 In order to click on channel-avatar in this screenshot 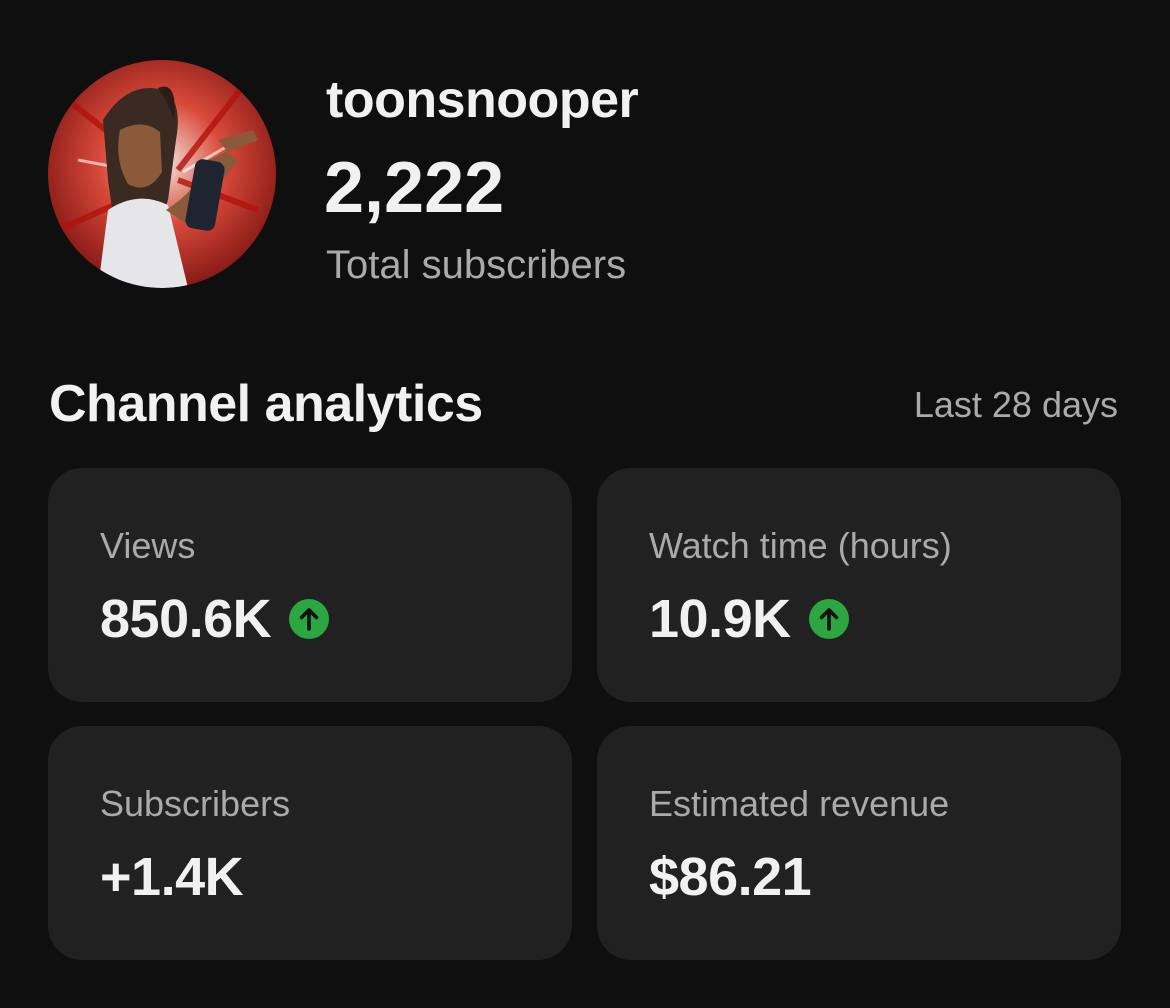, I will do `click(162, 174)`.